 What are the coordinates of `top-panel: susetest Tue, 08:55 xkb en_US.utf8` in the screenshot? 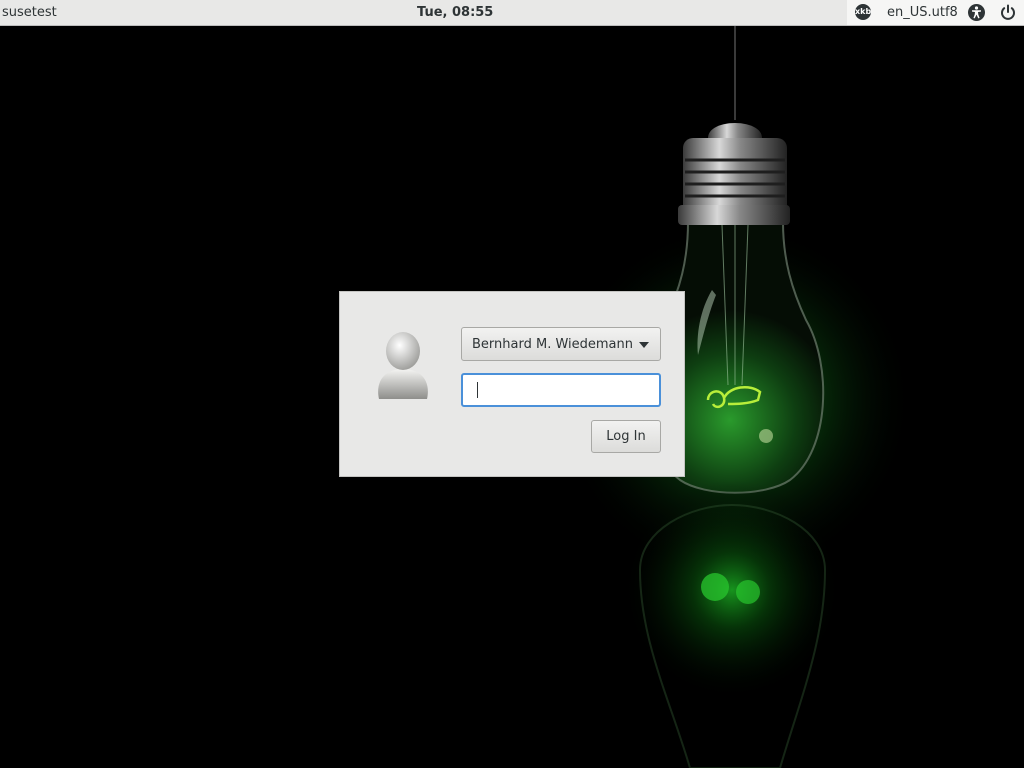 It's located at (512, 13).